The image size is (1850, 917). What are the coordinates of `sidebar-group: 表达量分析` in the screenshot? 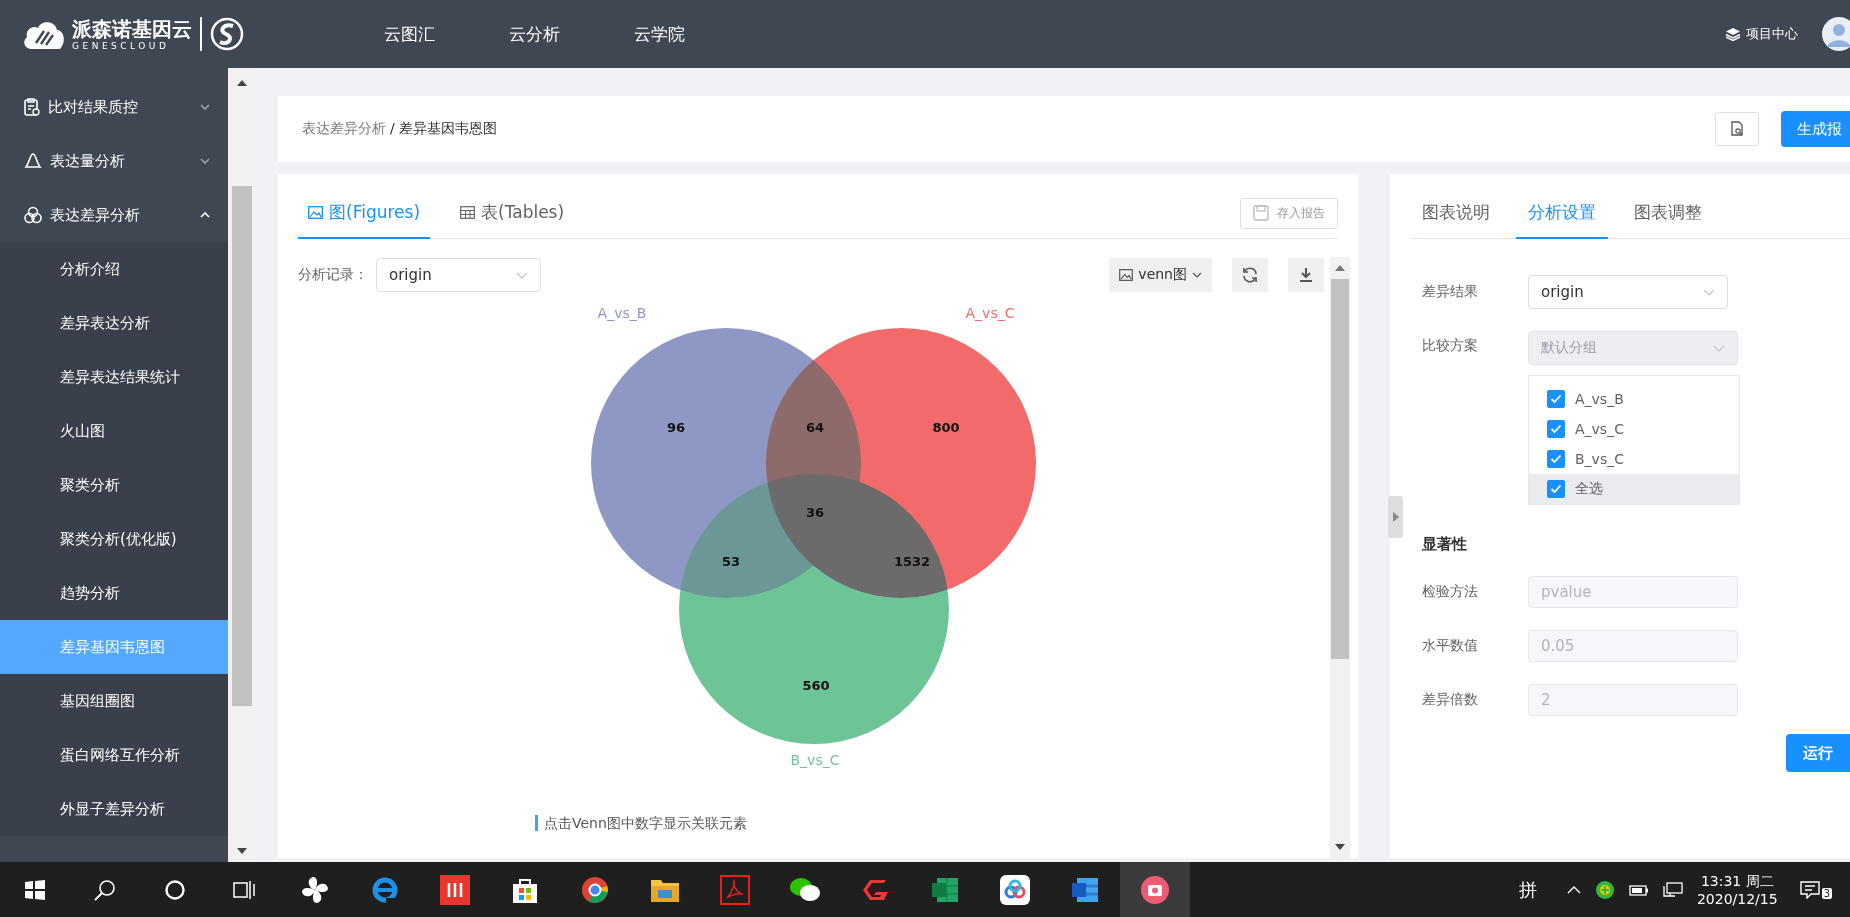 It's located at (114, 161).